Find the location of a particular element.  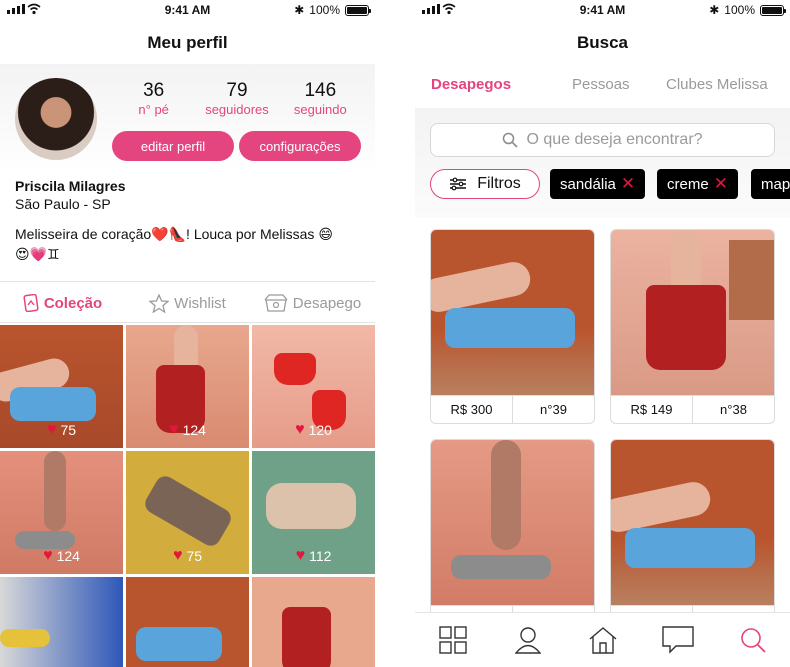

tab-feed is located at coordinates (452, 640).